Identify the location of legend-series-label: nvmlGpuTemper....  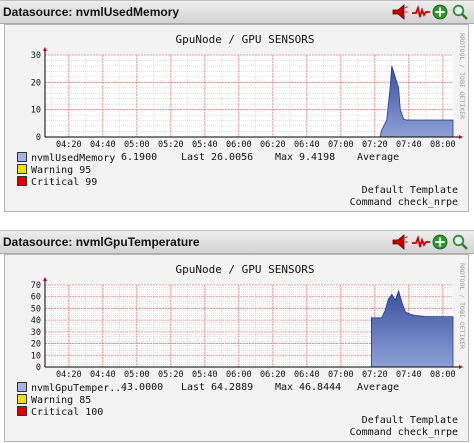
(79, 388).